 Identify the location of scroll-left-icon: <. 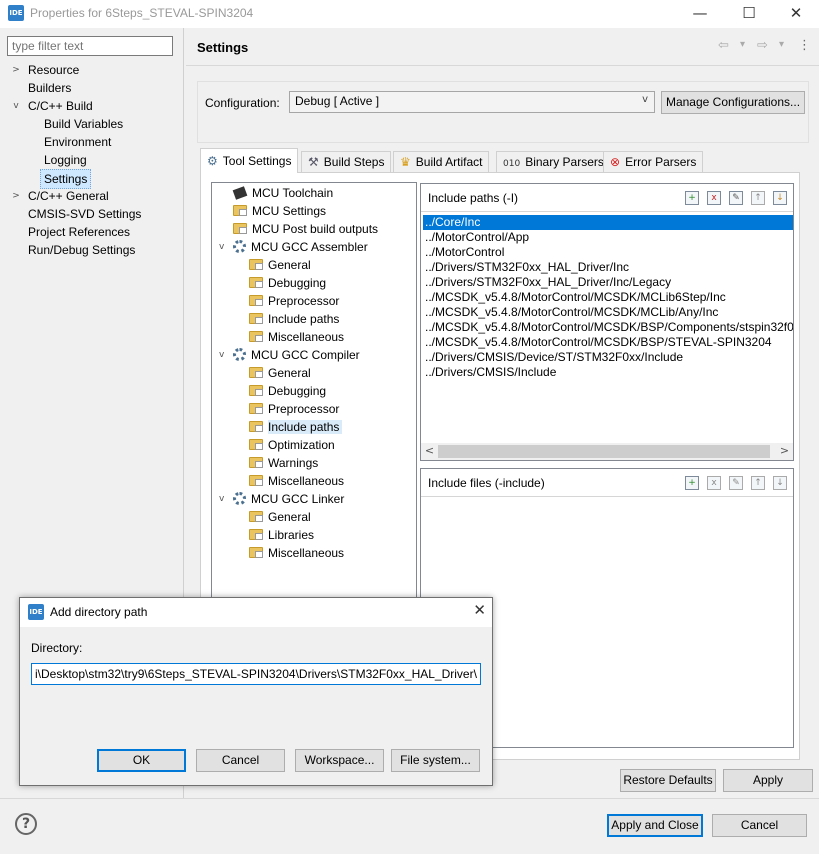
(429, 450).